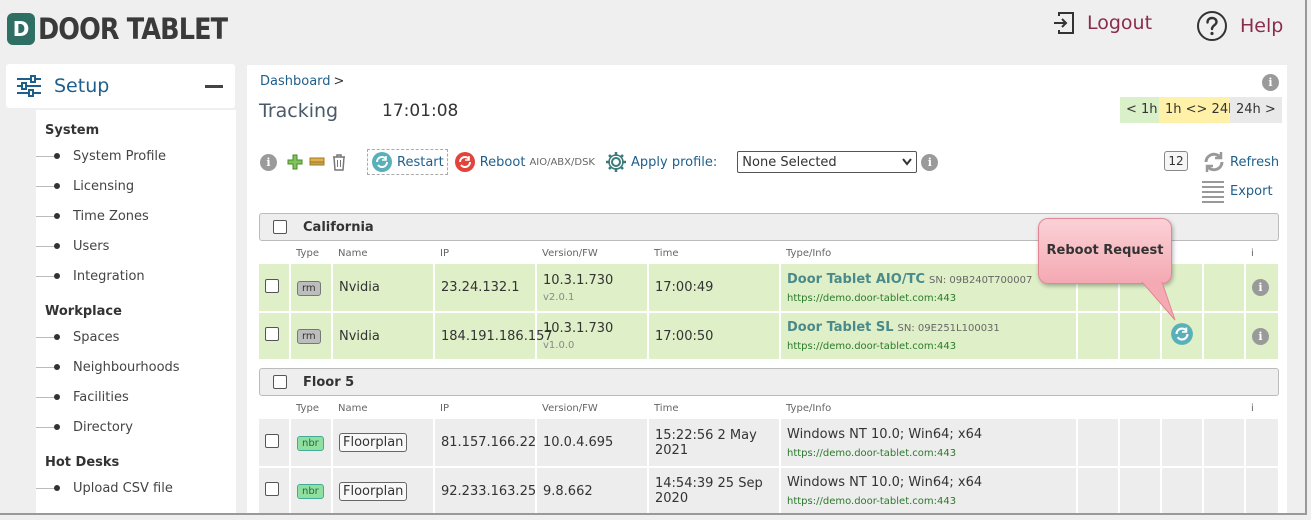 The height and width of the screenshot is (520, 1311). Describe the element at coordinates (769, 382) in the screenshot. I see `group-header-floor-5: Floor 5` at that location.